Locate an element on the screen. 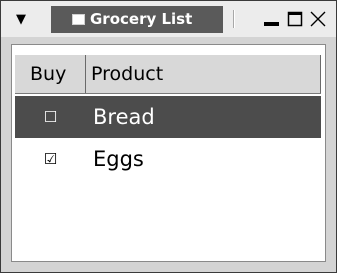  close-button is located at coordinates (318, 19).